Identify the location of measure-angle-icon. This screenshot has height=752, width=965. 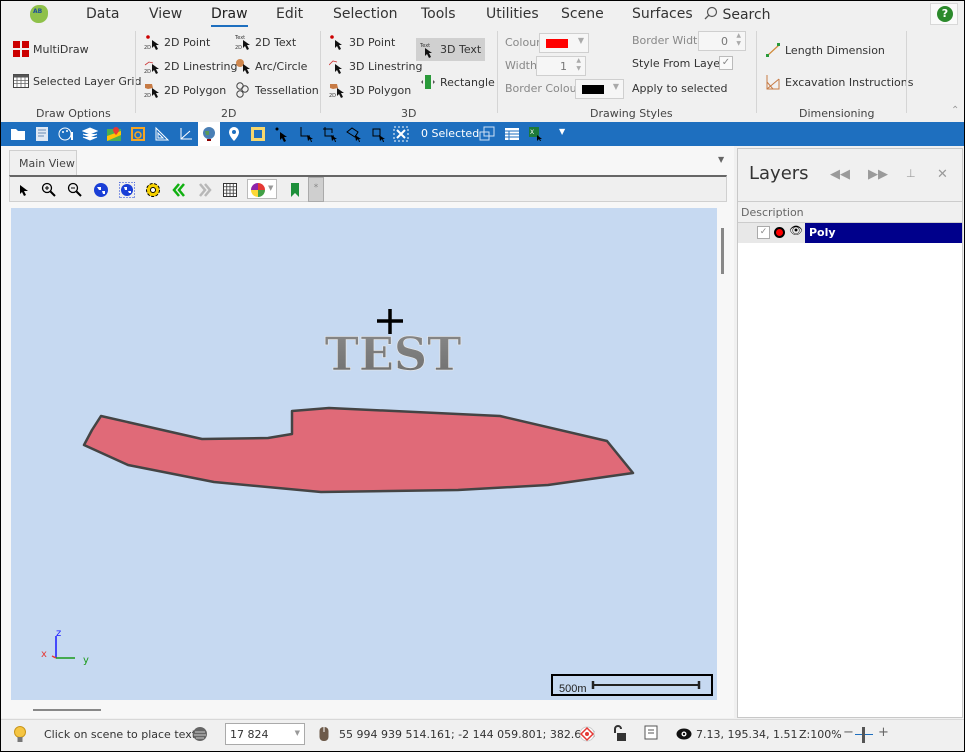
(162, 134).